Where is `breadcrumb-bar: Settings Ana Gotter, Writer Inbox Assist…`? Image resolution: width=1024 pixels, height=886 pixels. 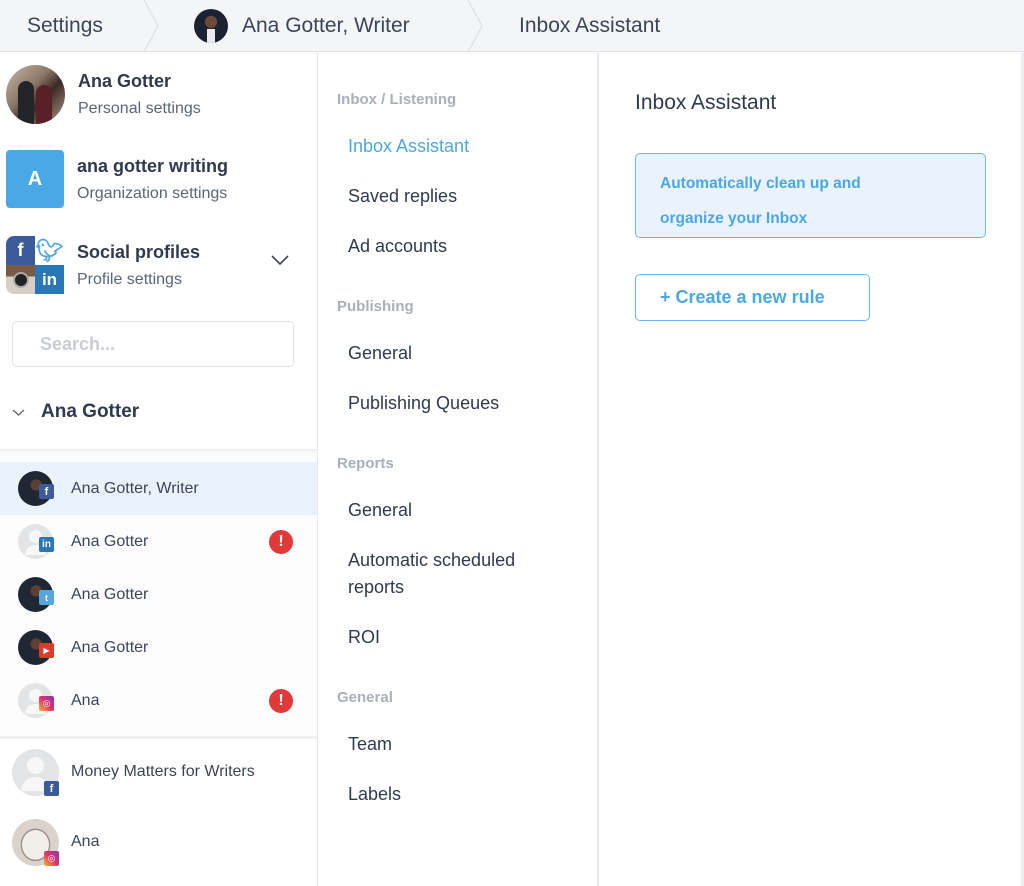 breadcrumb-bar: Settings Ana Gotter, Writer Inbox Assist… is located at coordinates (512, 26).